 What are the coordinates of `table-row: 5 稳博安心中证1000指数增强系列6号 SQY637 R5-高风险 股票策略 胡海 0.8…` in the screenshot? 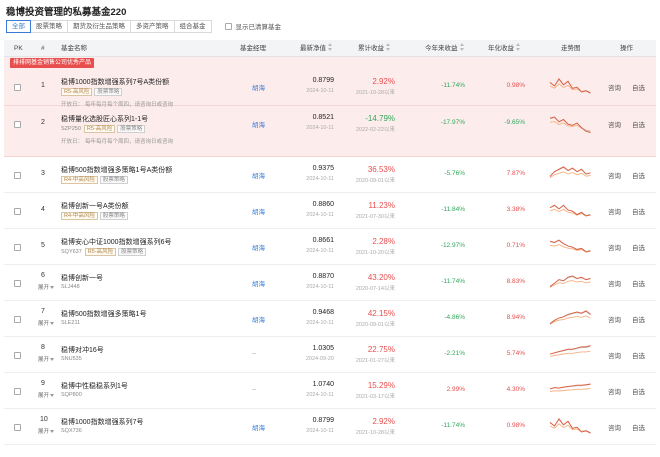 It's located at (330, 247).